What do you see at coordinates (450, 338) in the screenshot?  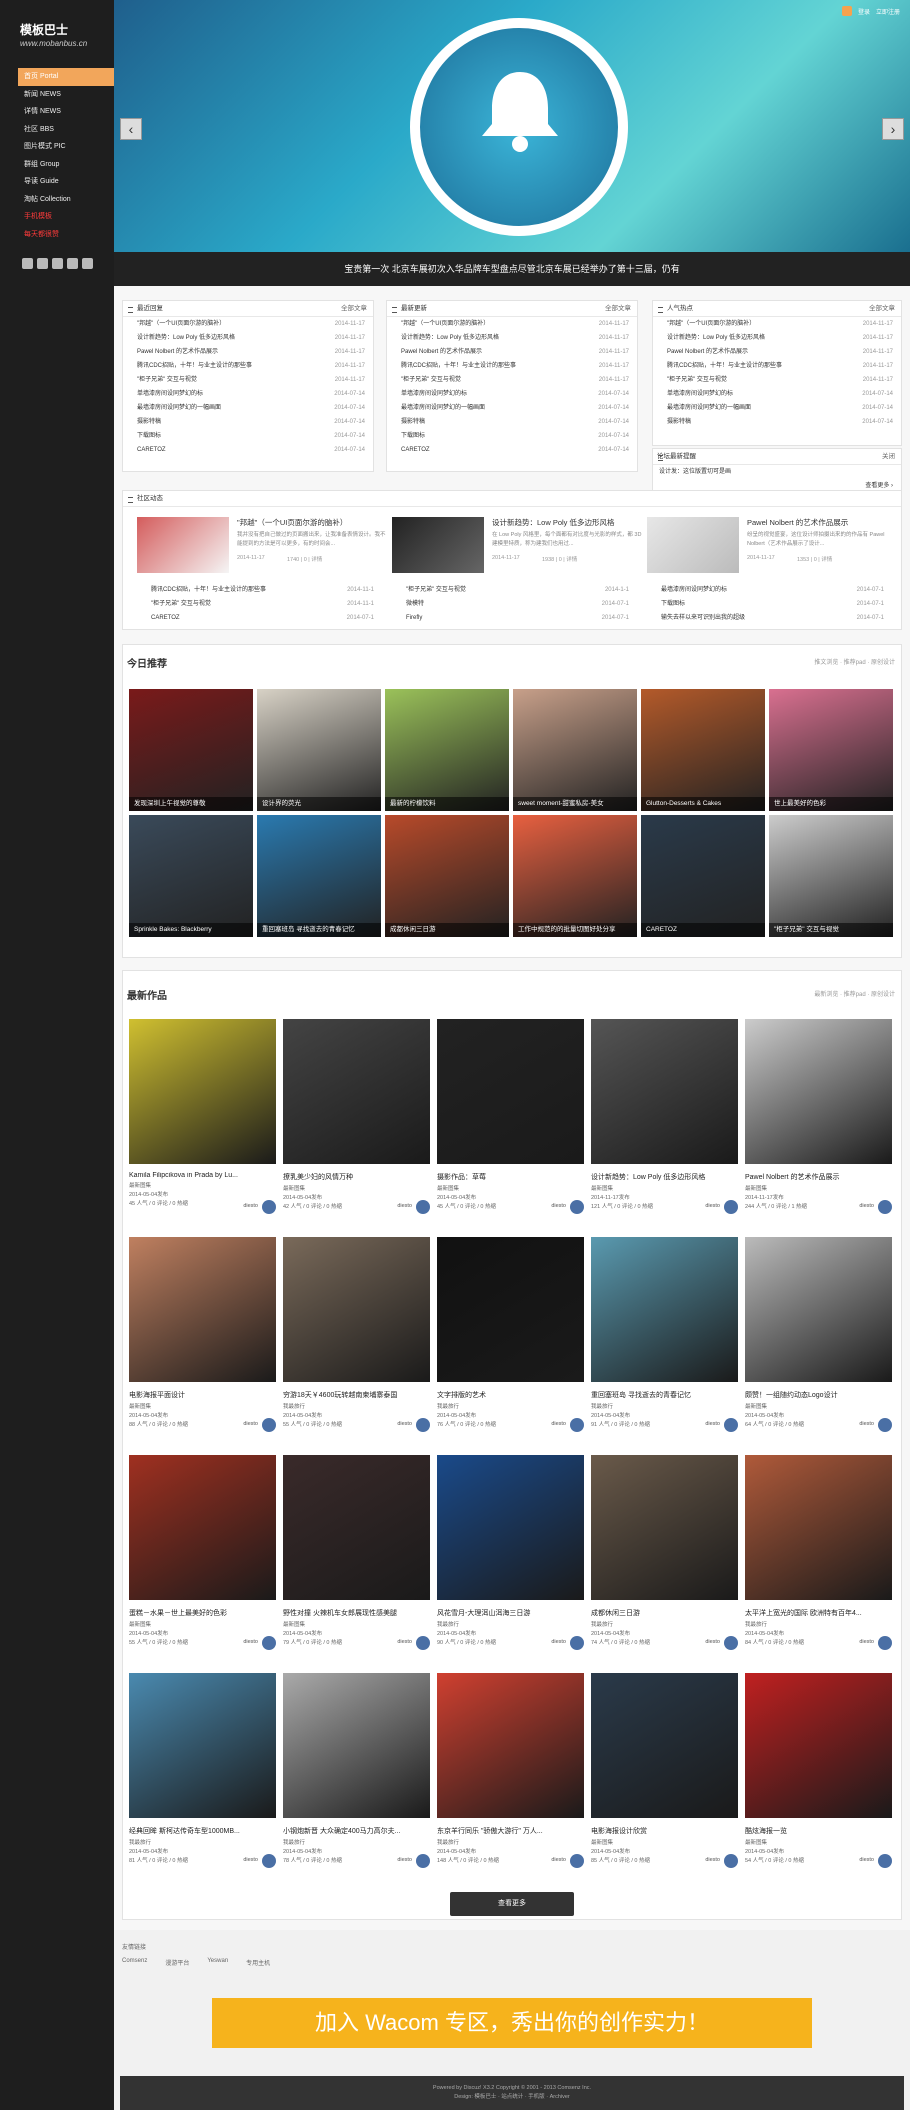 I see `item-title: 设计新趋势：Low Poly 低多边形风格` at bounding box center [450, 338].